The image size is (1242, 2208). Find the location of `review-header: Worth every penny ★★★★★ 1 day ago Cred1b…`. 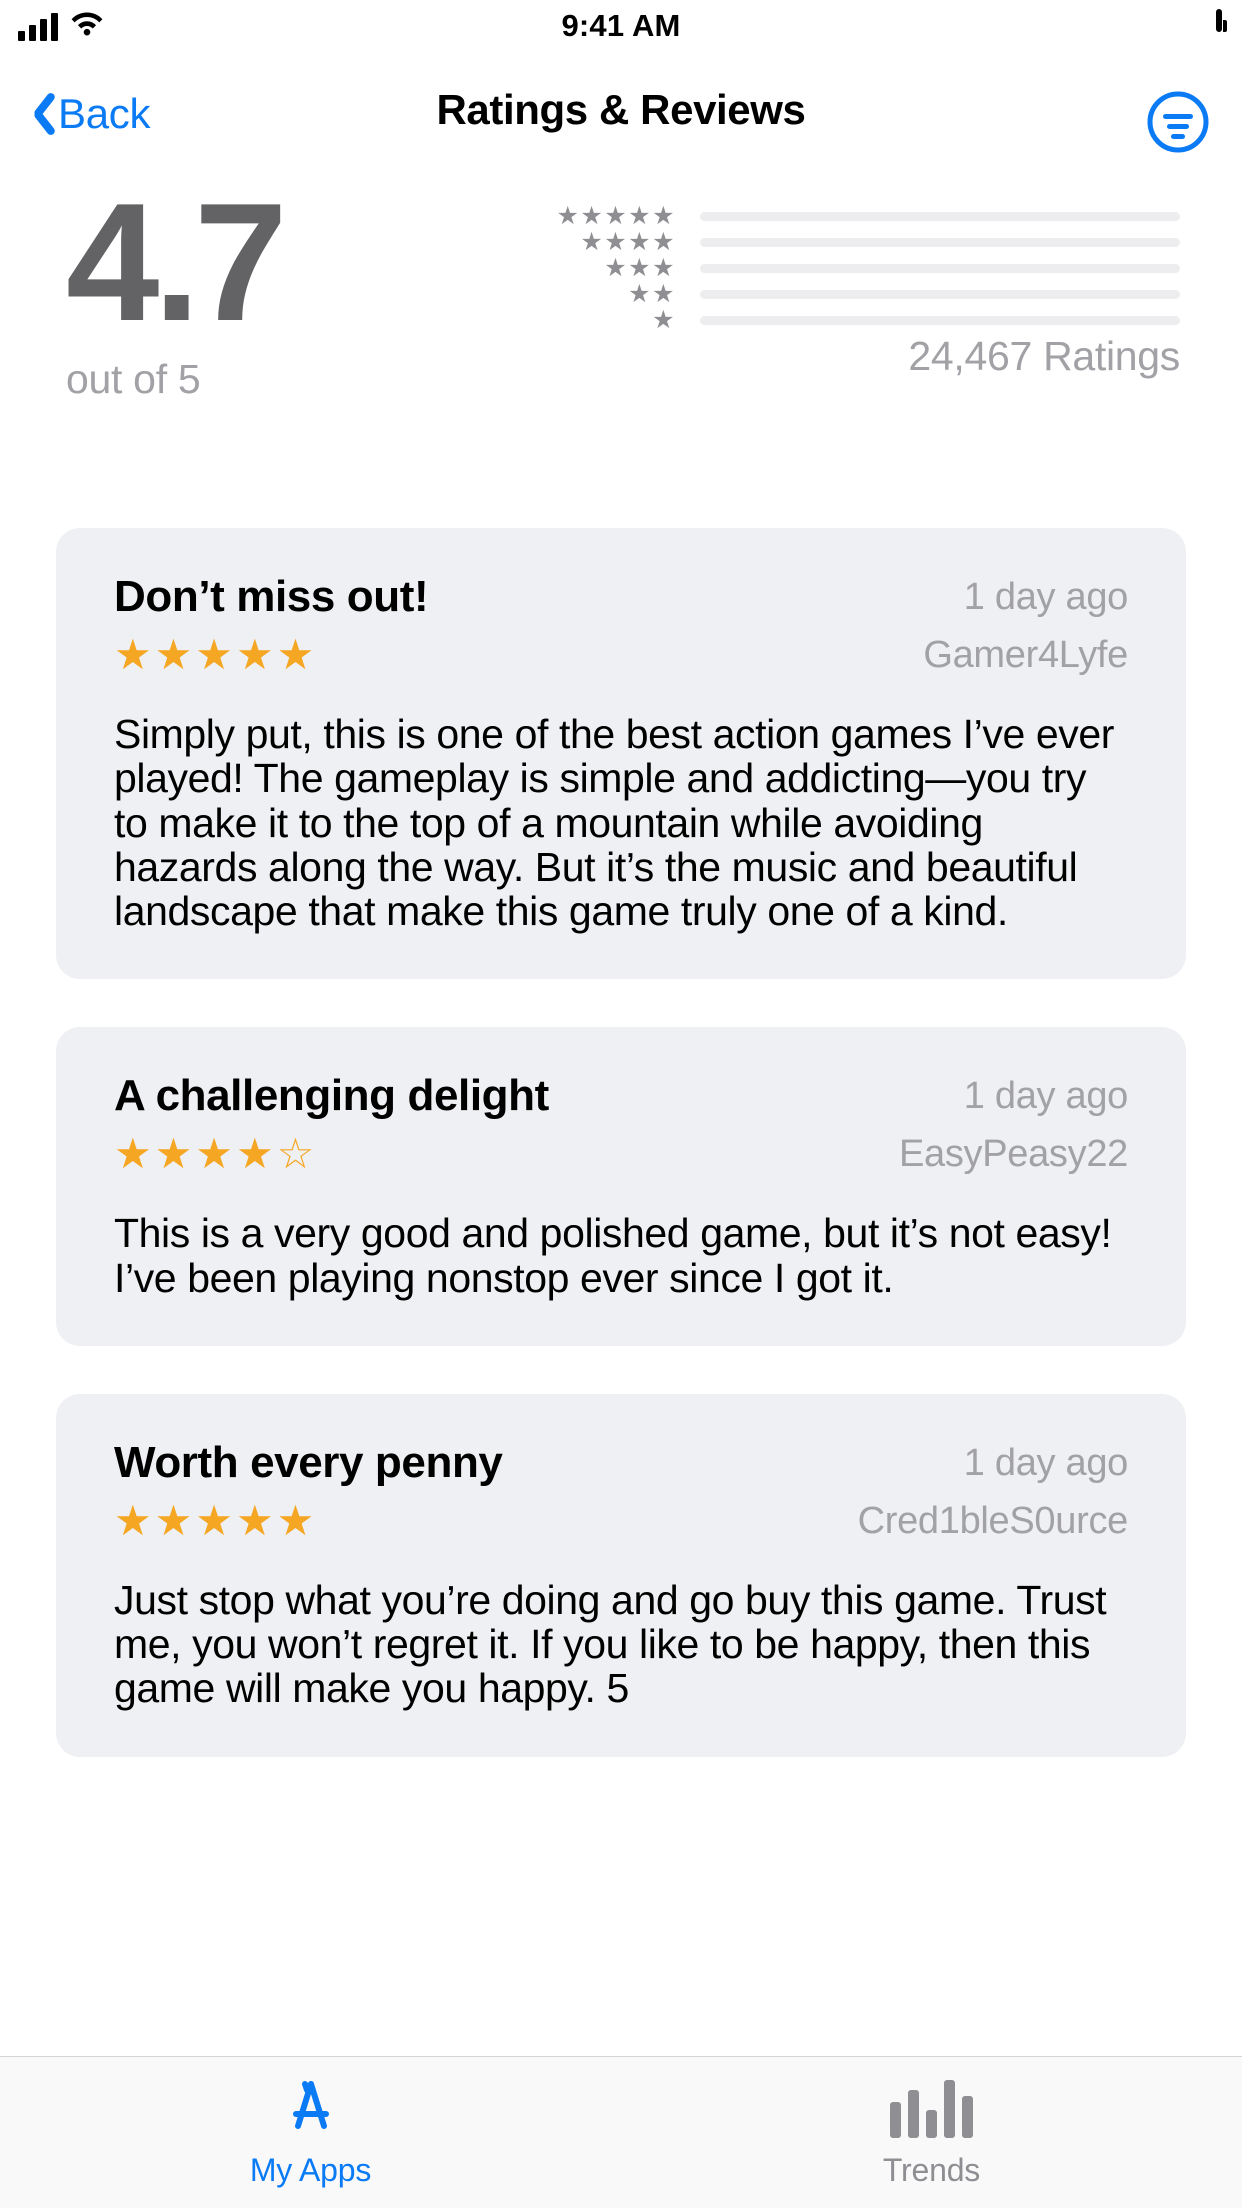

review-header: Worth every penny ★★★★★ 1 day ago Cred1b… is located at coordinates (621, 1497).